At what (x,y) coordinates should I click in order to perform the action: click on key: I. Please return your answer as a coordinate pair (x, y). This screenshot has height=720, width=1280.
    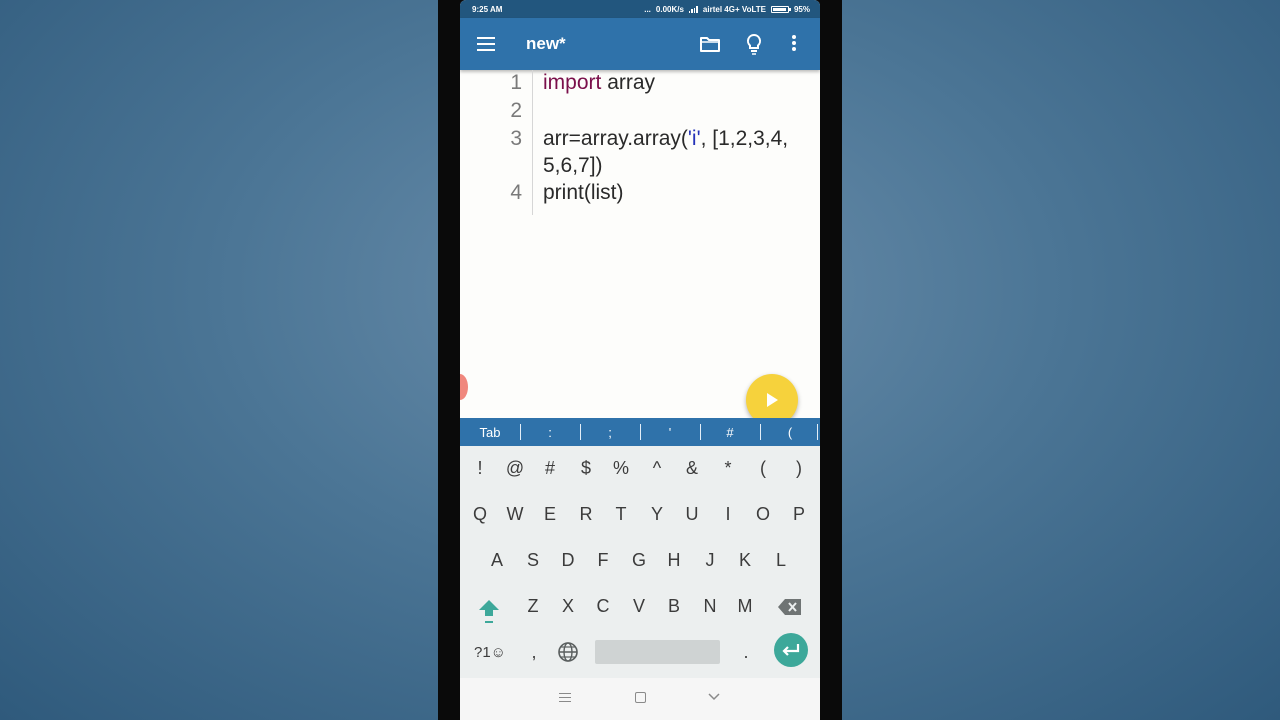
    Looking at the image, I should click on (728, 514).